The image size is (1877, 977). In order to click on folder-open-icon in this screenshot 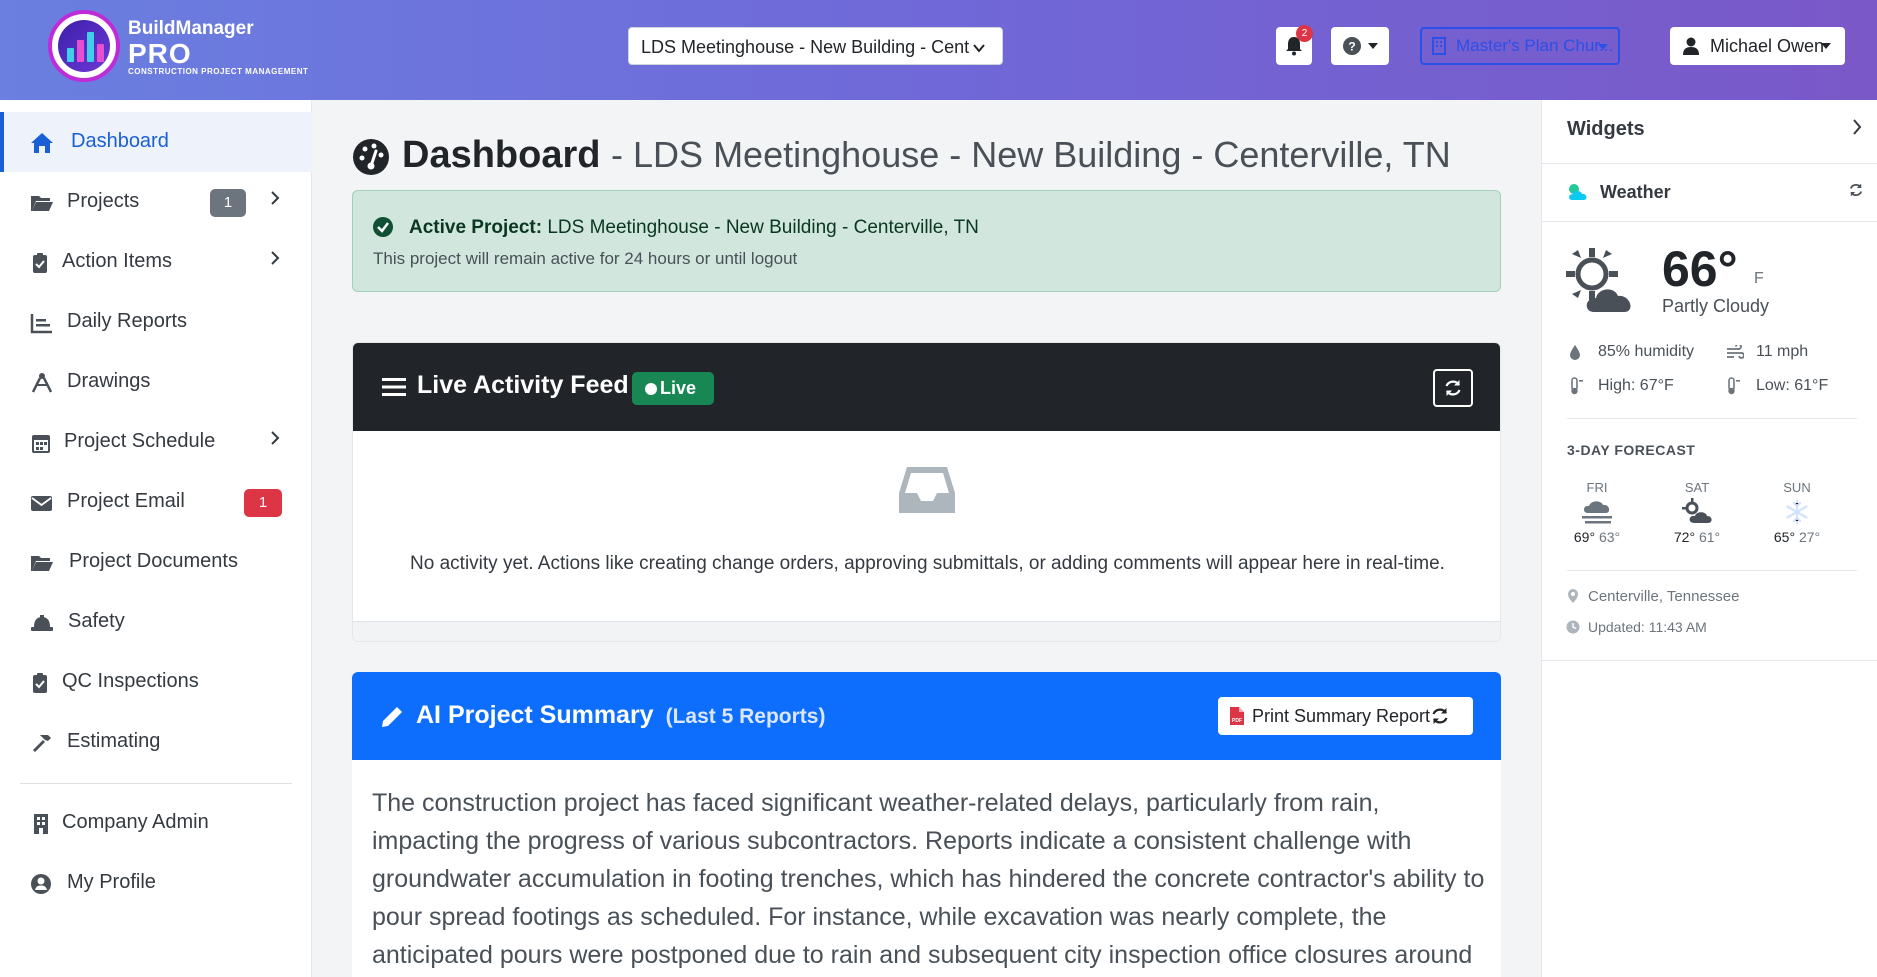, I will do `click(42, 563)`.